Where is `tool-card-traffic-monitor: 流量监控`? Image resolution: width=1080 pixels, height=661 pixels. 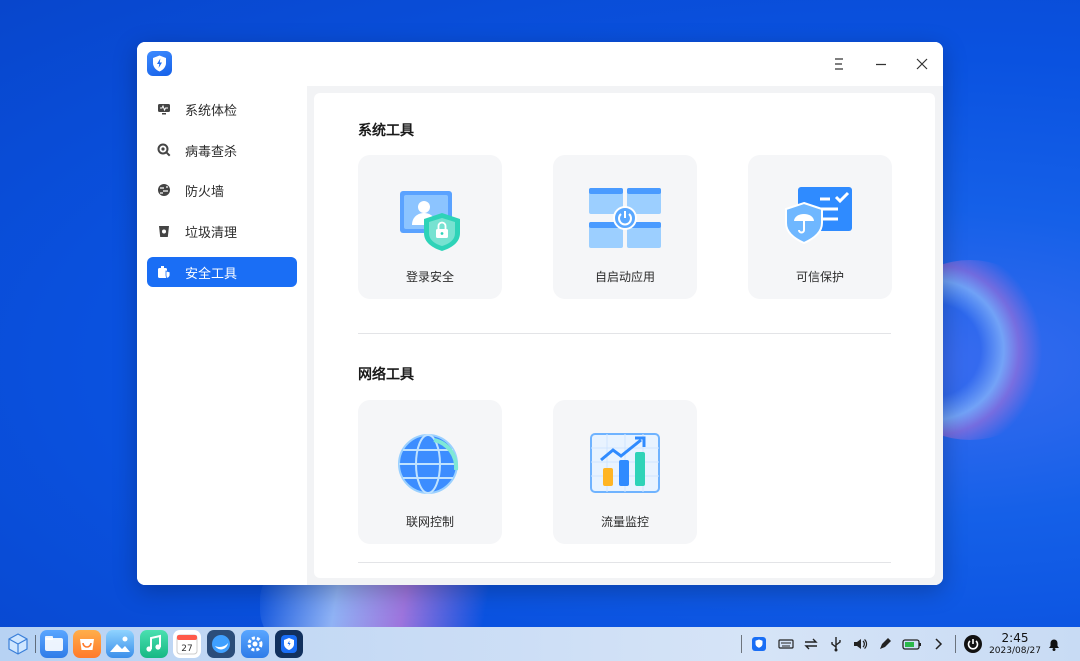
tool-card-traffic-monitor: 流量监控 is located at coordinates (625, 472).